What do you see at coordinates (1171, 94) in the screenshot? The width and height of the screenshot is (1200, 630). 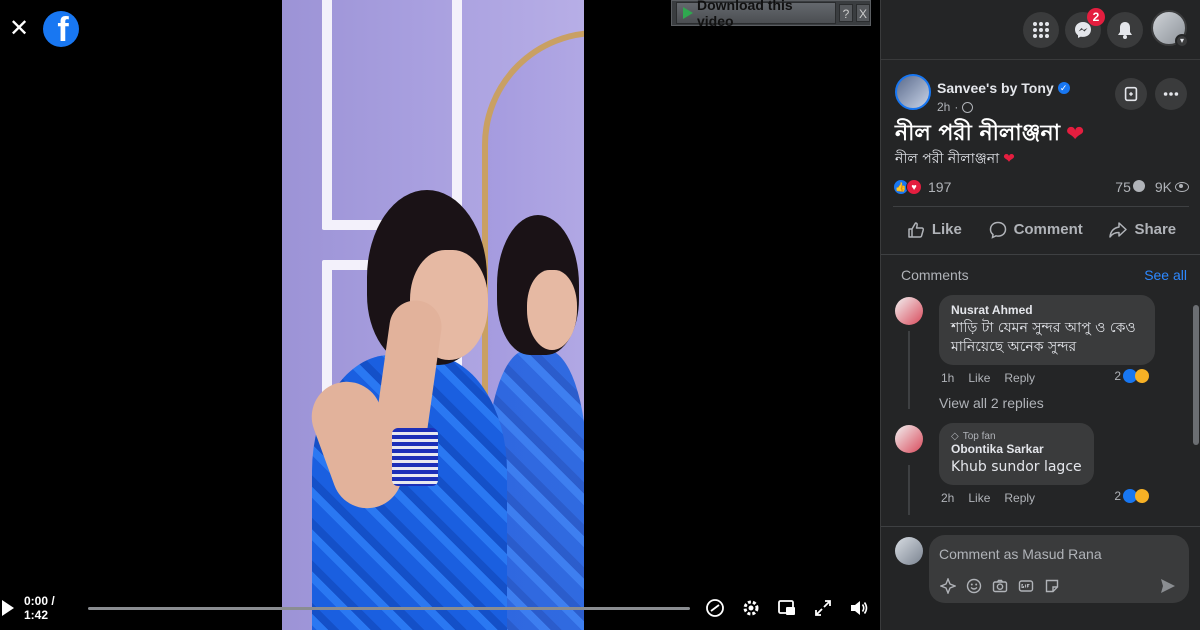 I see `more-options-button` at bounding box center [1171, 94].